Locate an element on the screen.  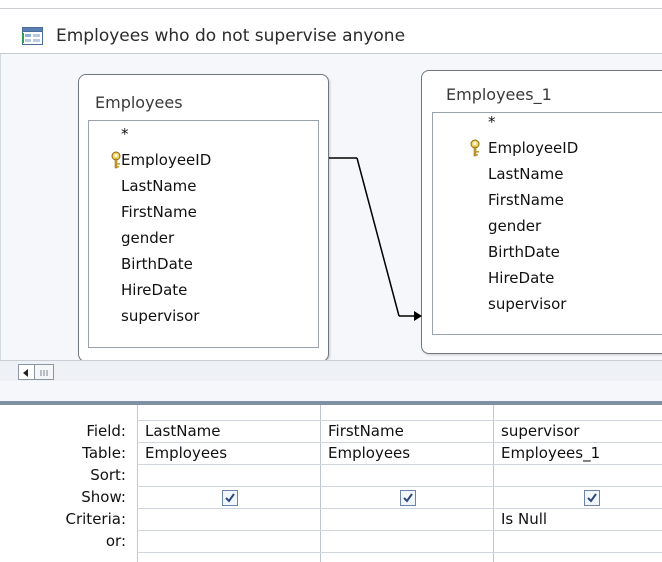
row-label-show: Show: is located at coordinates (103, 497).